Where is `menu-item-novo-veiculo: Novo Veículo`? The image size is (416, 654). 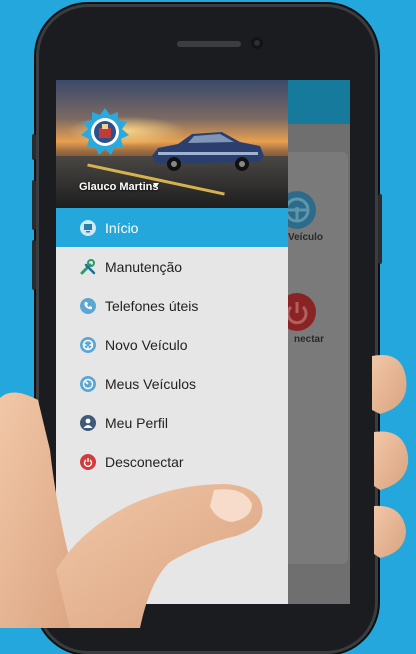 menu-item-novo-veiculo: Novo Veículo is located at coordinates (172, 344).